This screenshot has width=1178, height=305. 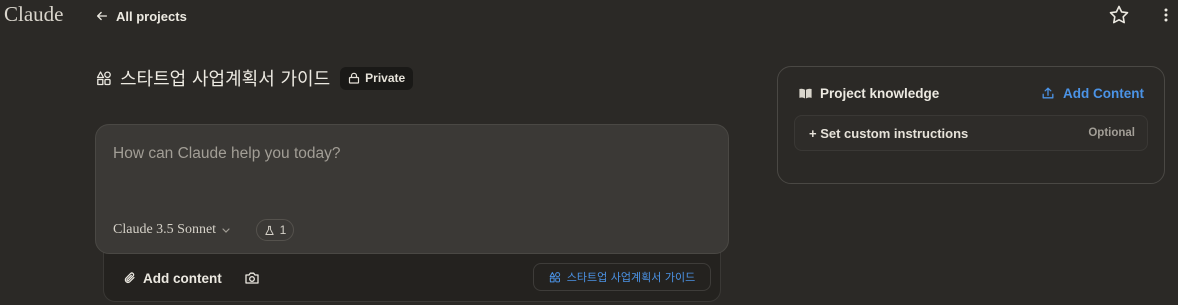 I want to click on paperclip-icon, so click(x=129, y=278).